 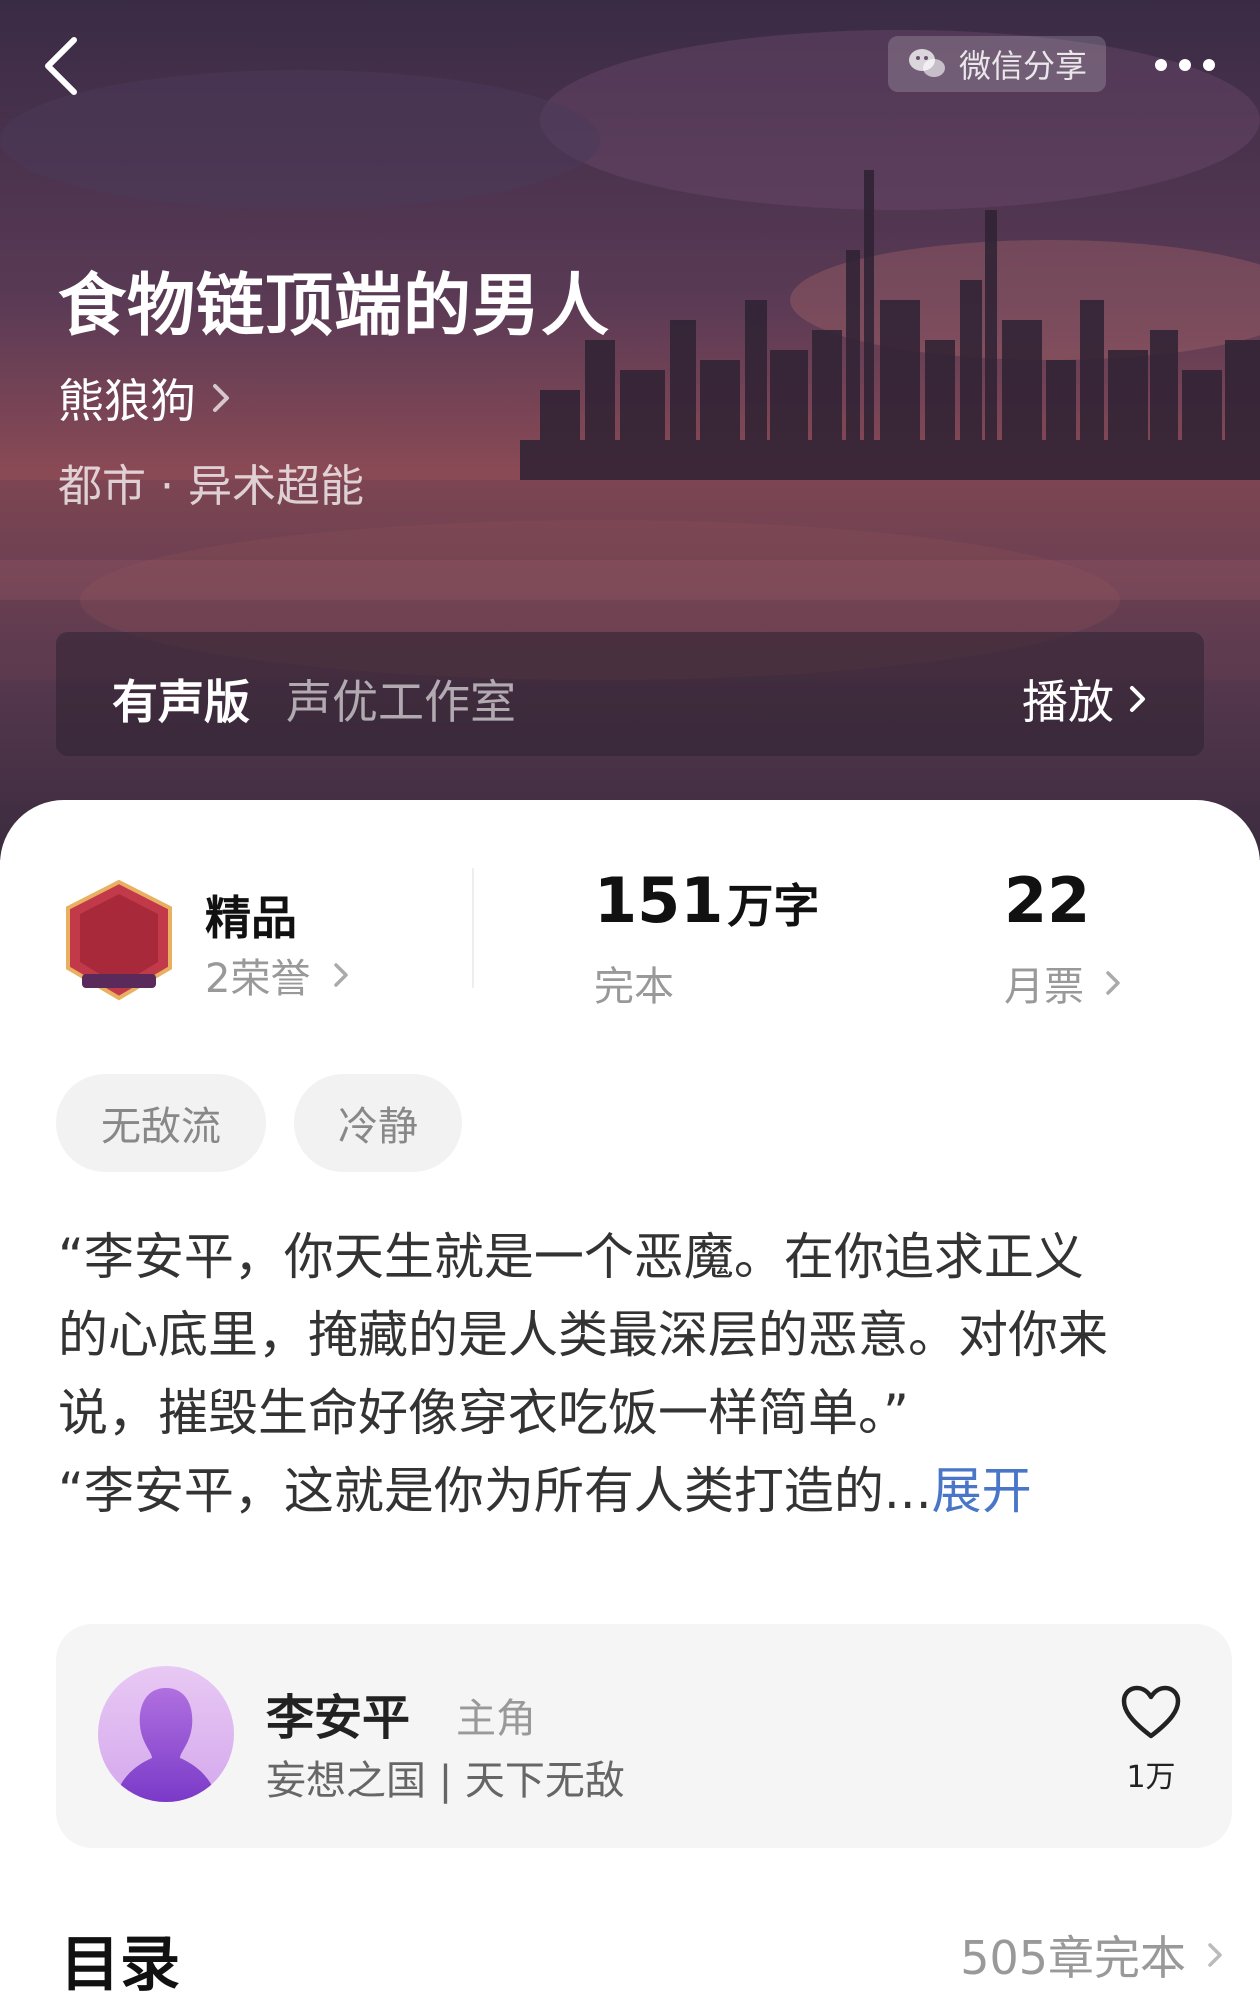 I want to click on quality-title: 精品, so click(x=251, y=918).